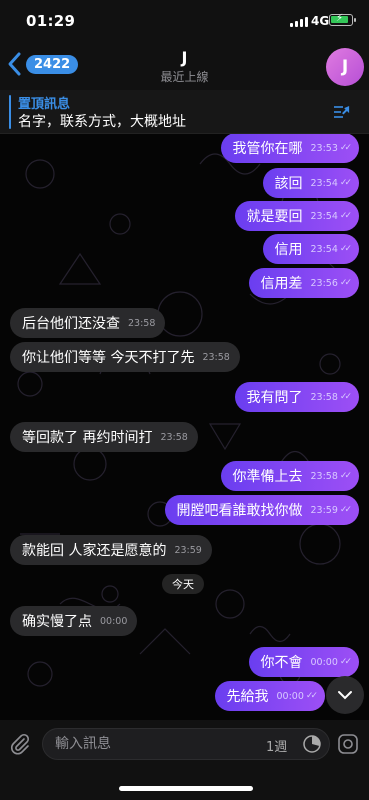 This screenshot has height=800, width=369. Describe the element at coordinates (247, 697) in the screenshot. I see `message-text: 先給我` at that location.